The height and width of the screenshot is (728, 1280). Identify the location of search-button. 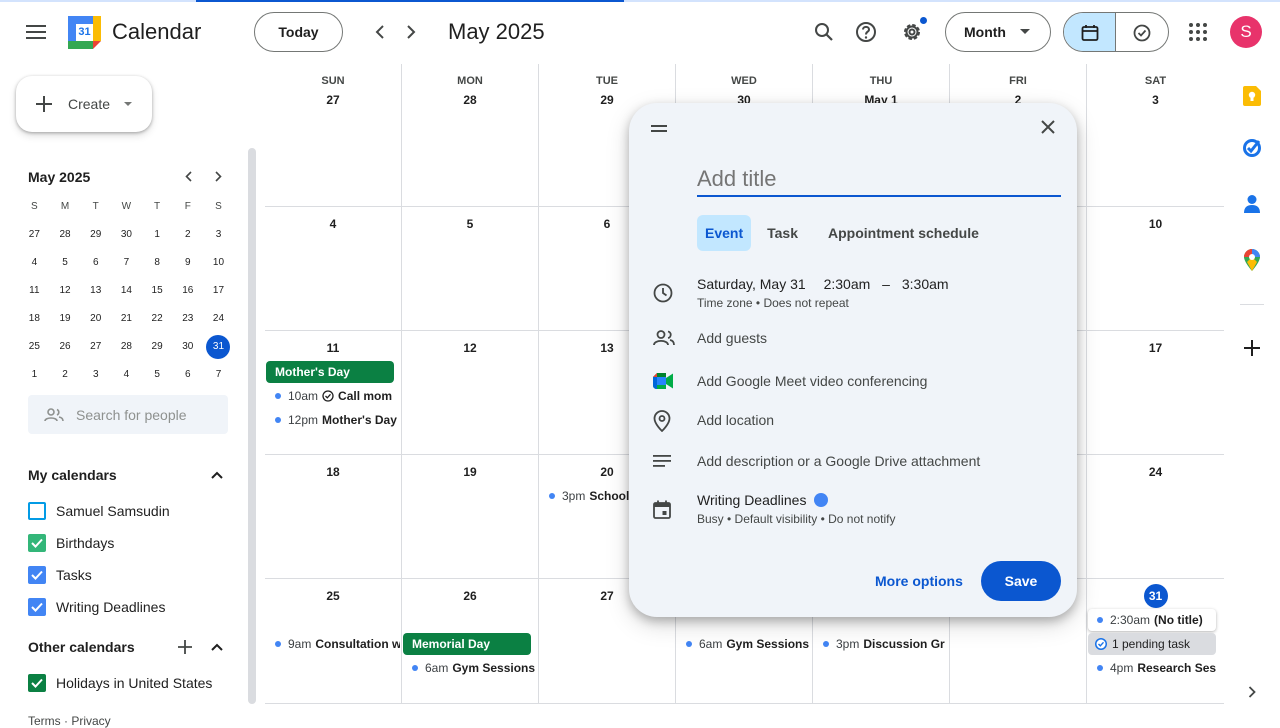
(824, 32).